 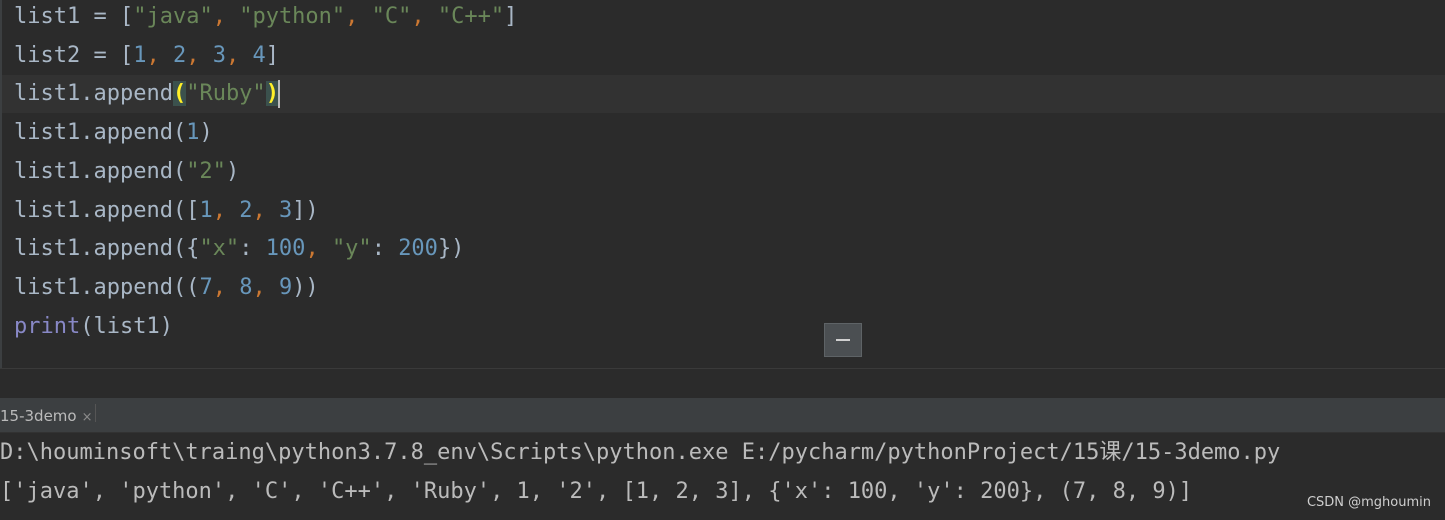 What do you see at coordinates (722, 383) in the screenshot?
I see `panel-divider` at bounding box center [722, 383].